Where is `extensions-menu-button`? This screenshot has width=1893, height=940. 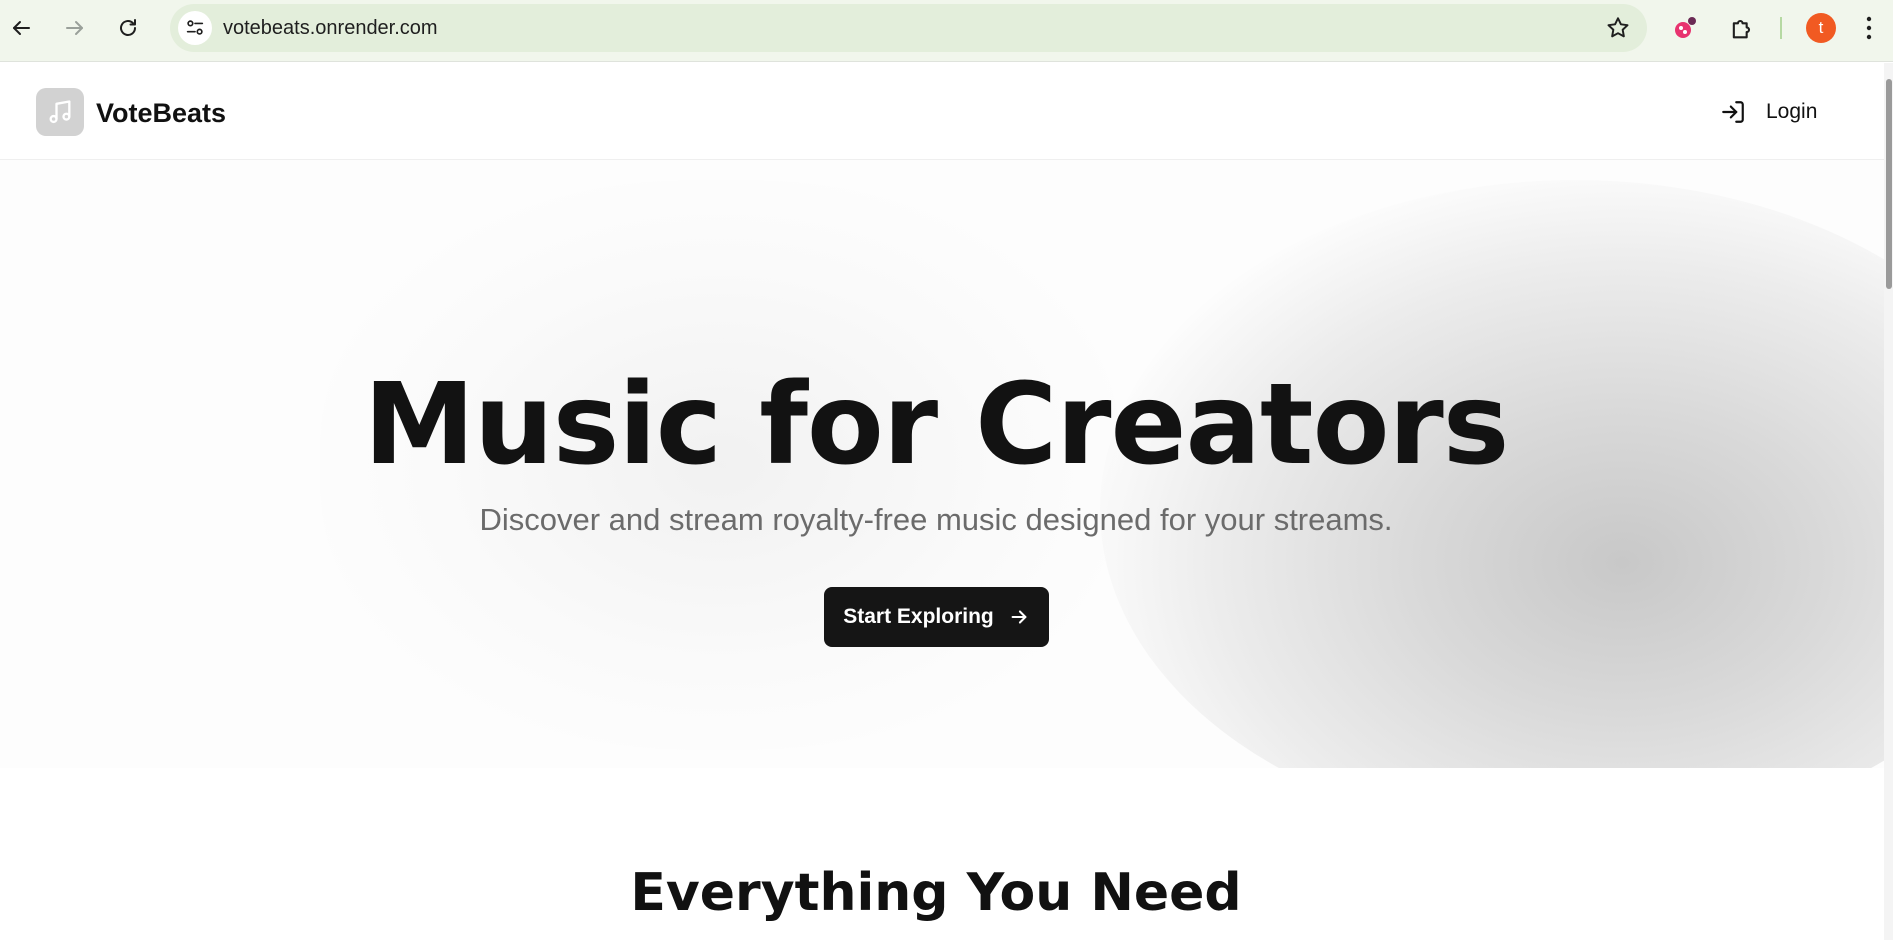 extensions-menu-button is located at coordinates (1742, 28).